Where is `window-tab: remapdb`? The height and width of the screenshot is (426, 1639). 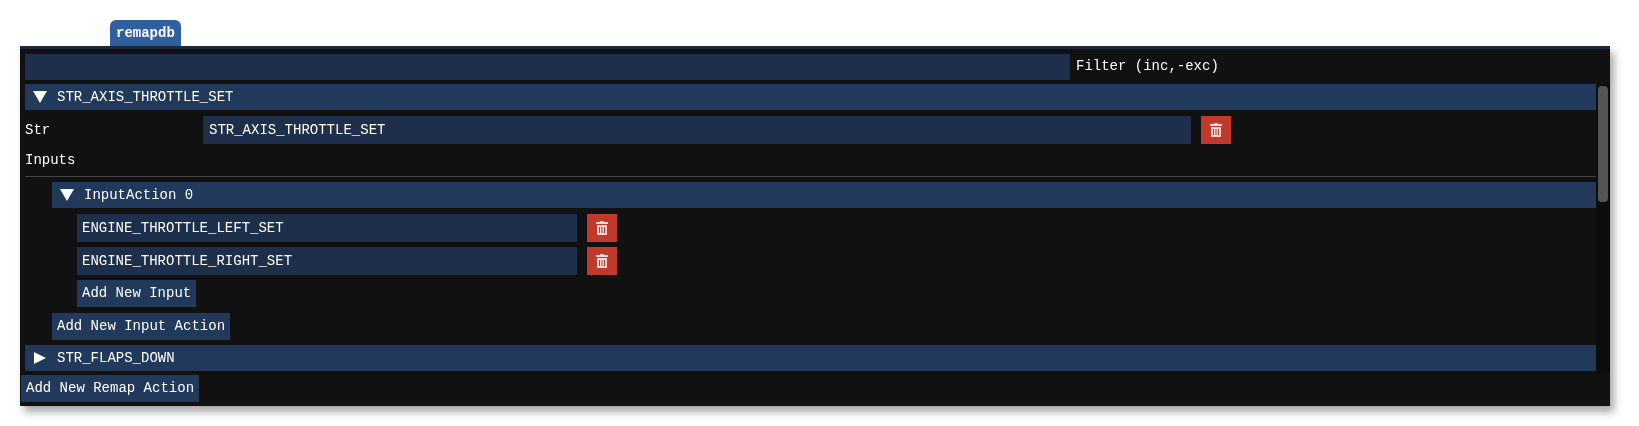 window-tab: remapdb is located at coordinates (145, 33).